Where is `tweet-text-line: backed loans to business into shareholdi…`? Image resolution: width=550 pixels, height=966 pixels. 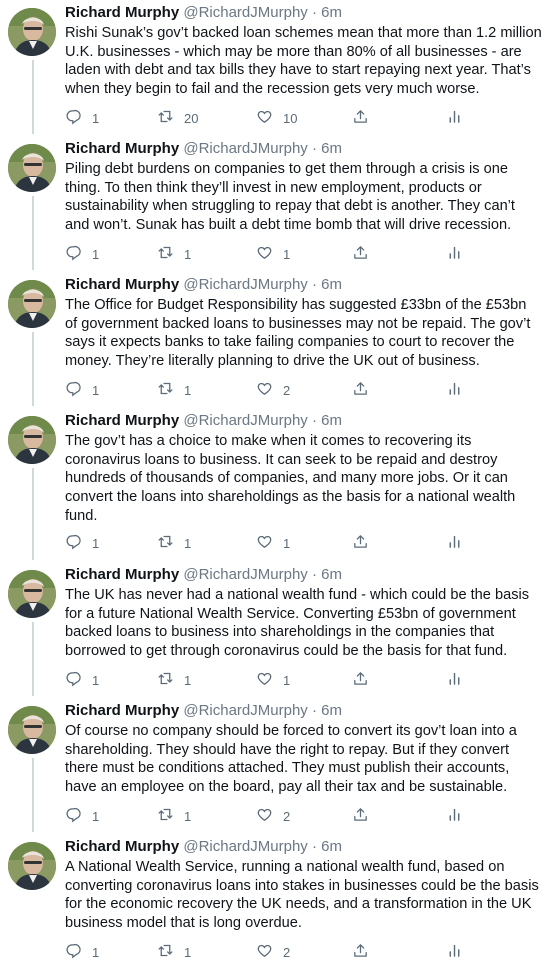 tweet-text-line: backed loans to business into shareholdi… is located at coordinates (280, 632).